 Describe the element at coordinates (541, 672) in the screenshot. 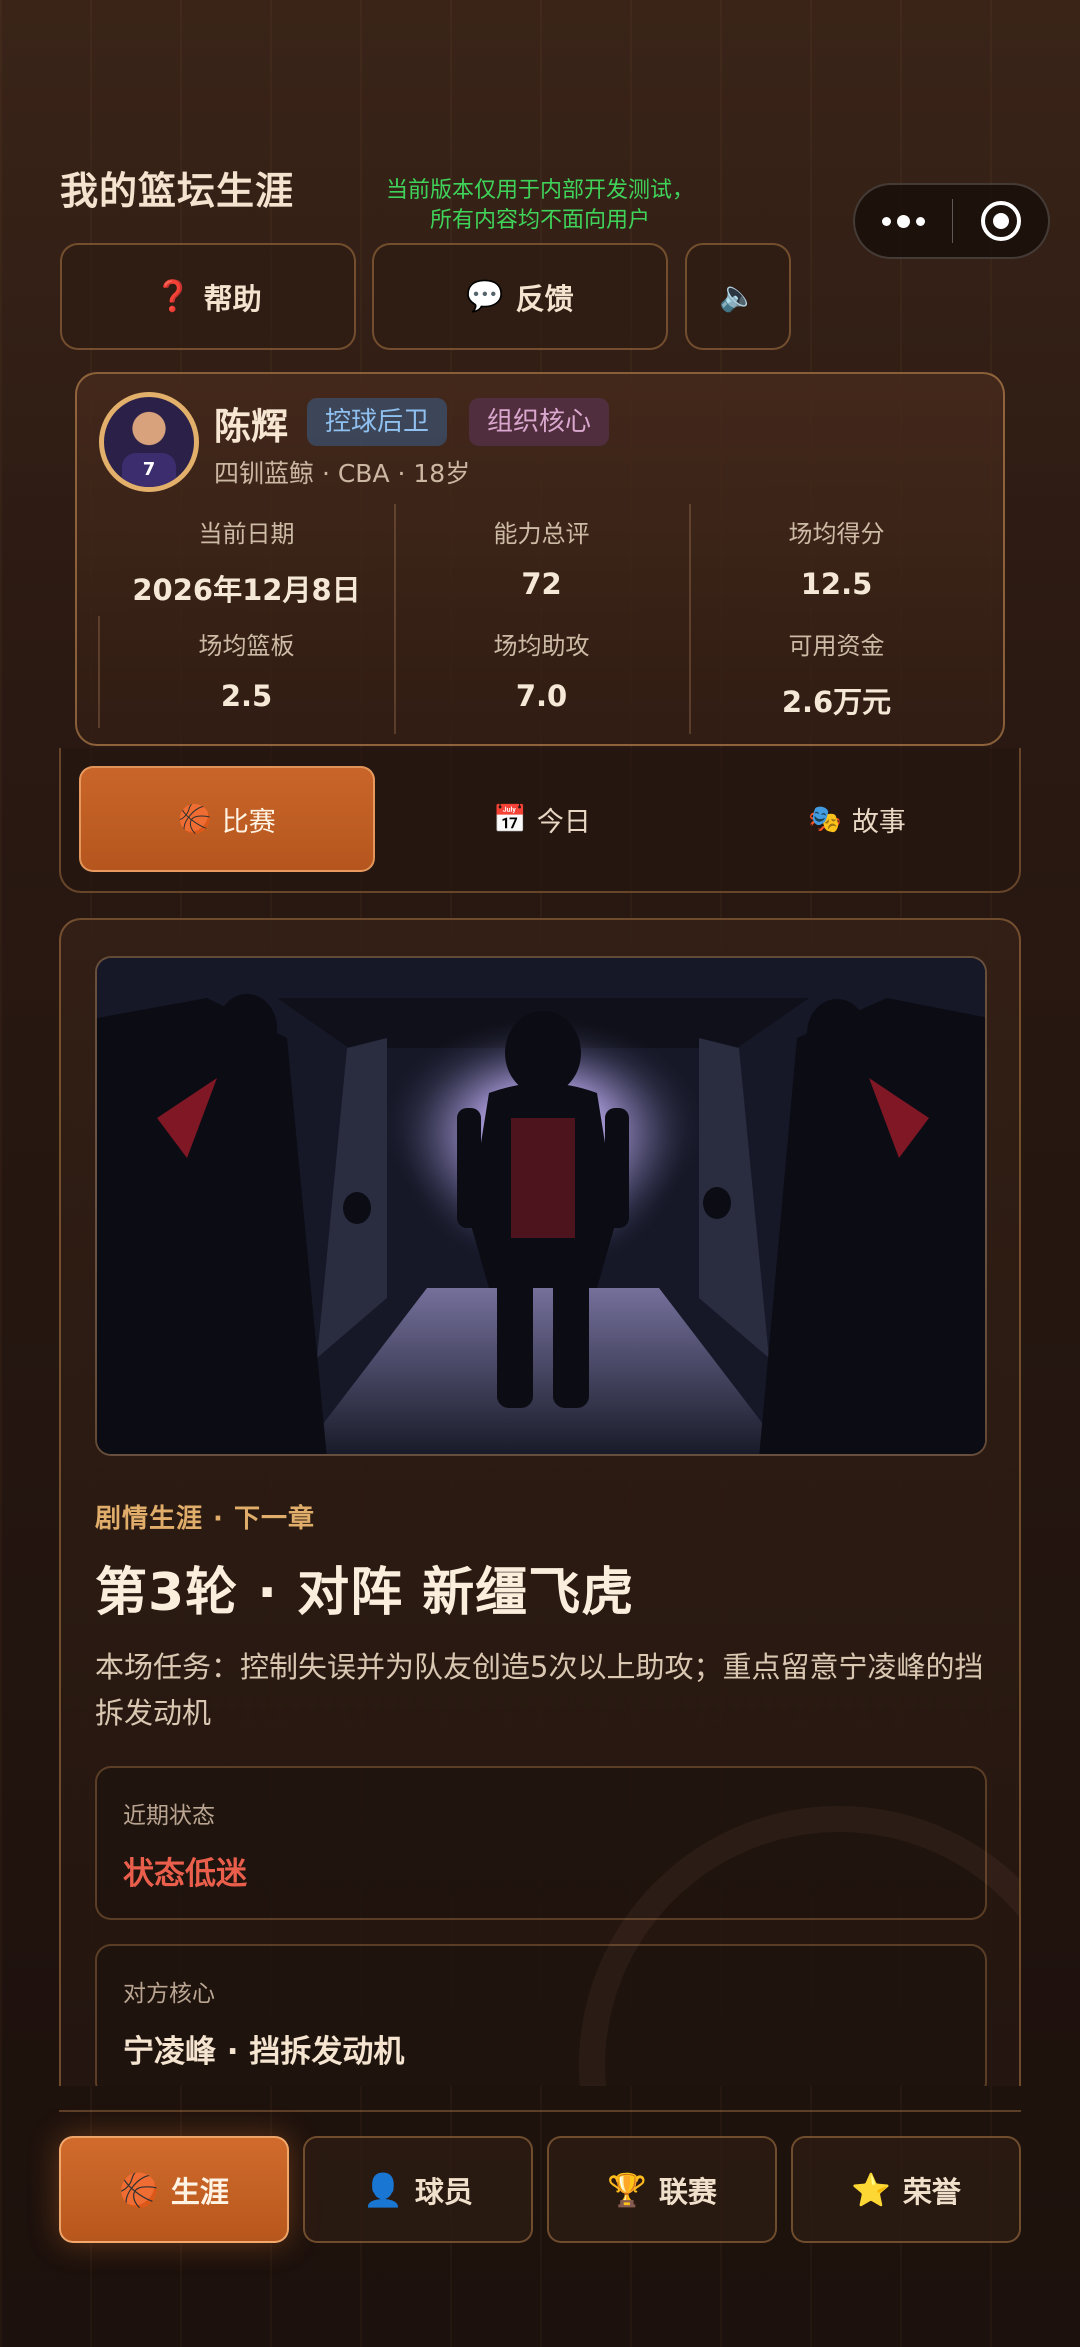

I see `stat-assists-per-game: 场均助攻 7.0` at that location.